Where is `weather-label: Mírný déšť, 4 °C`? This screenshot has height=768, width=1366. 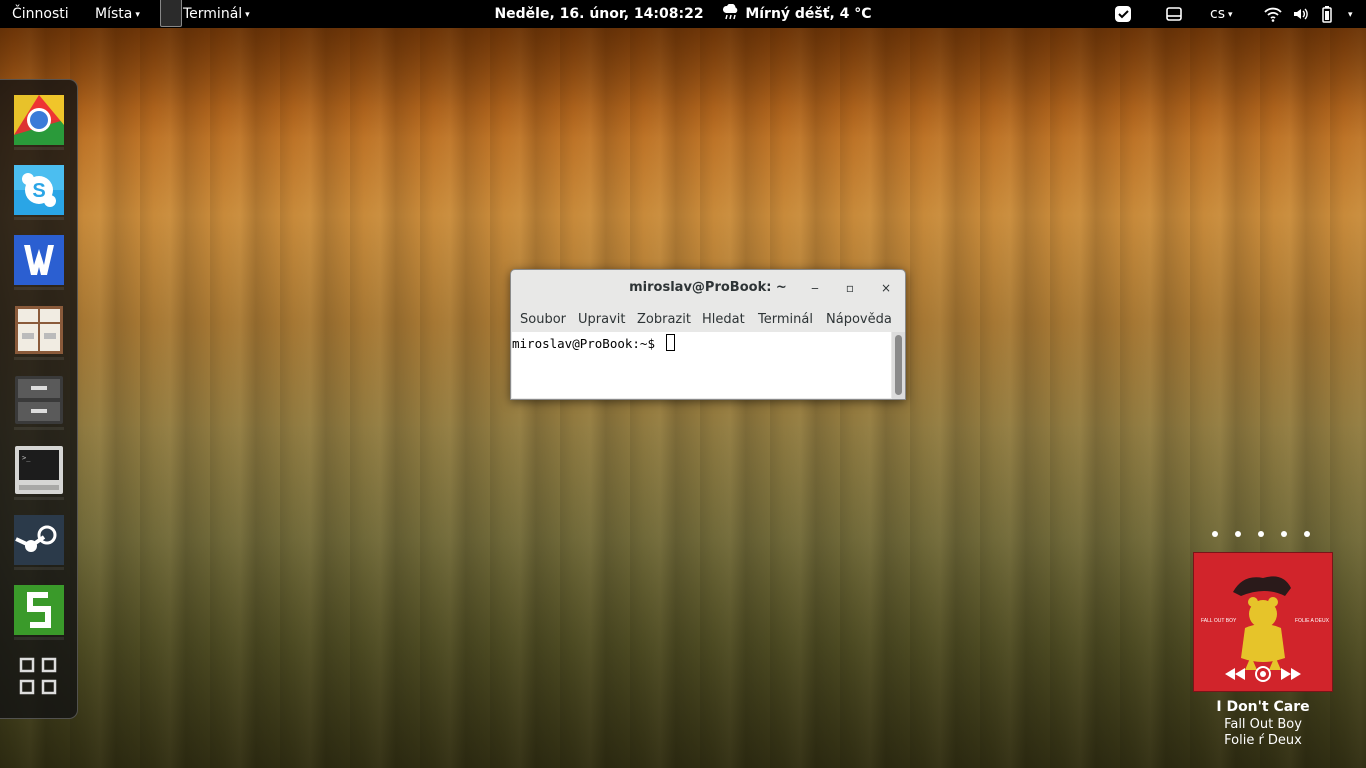
weather-label: Mírný déšť, 4 °C is located at coordinates (808, 14).